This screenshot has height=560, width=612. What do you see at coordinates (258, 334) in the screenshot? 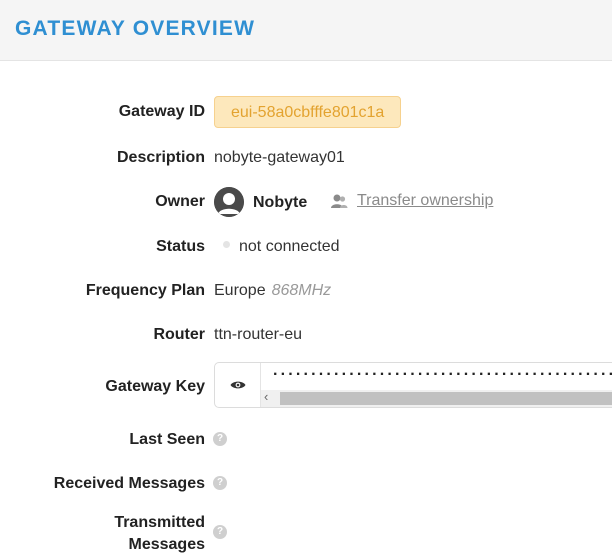
I see `router-value: ttn-router-eu` at bounding box center [258, 334].